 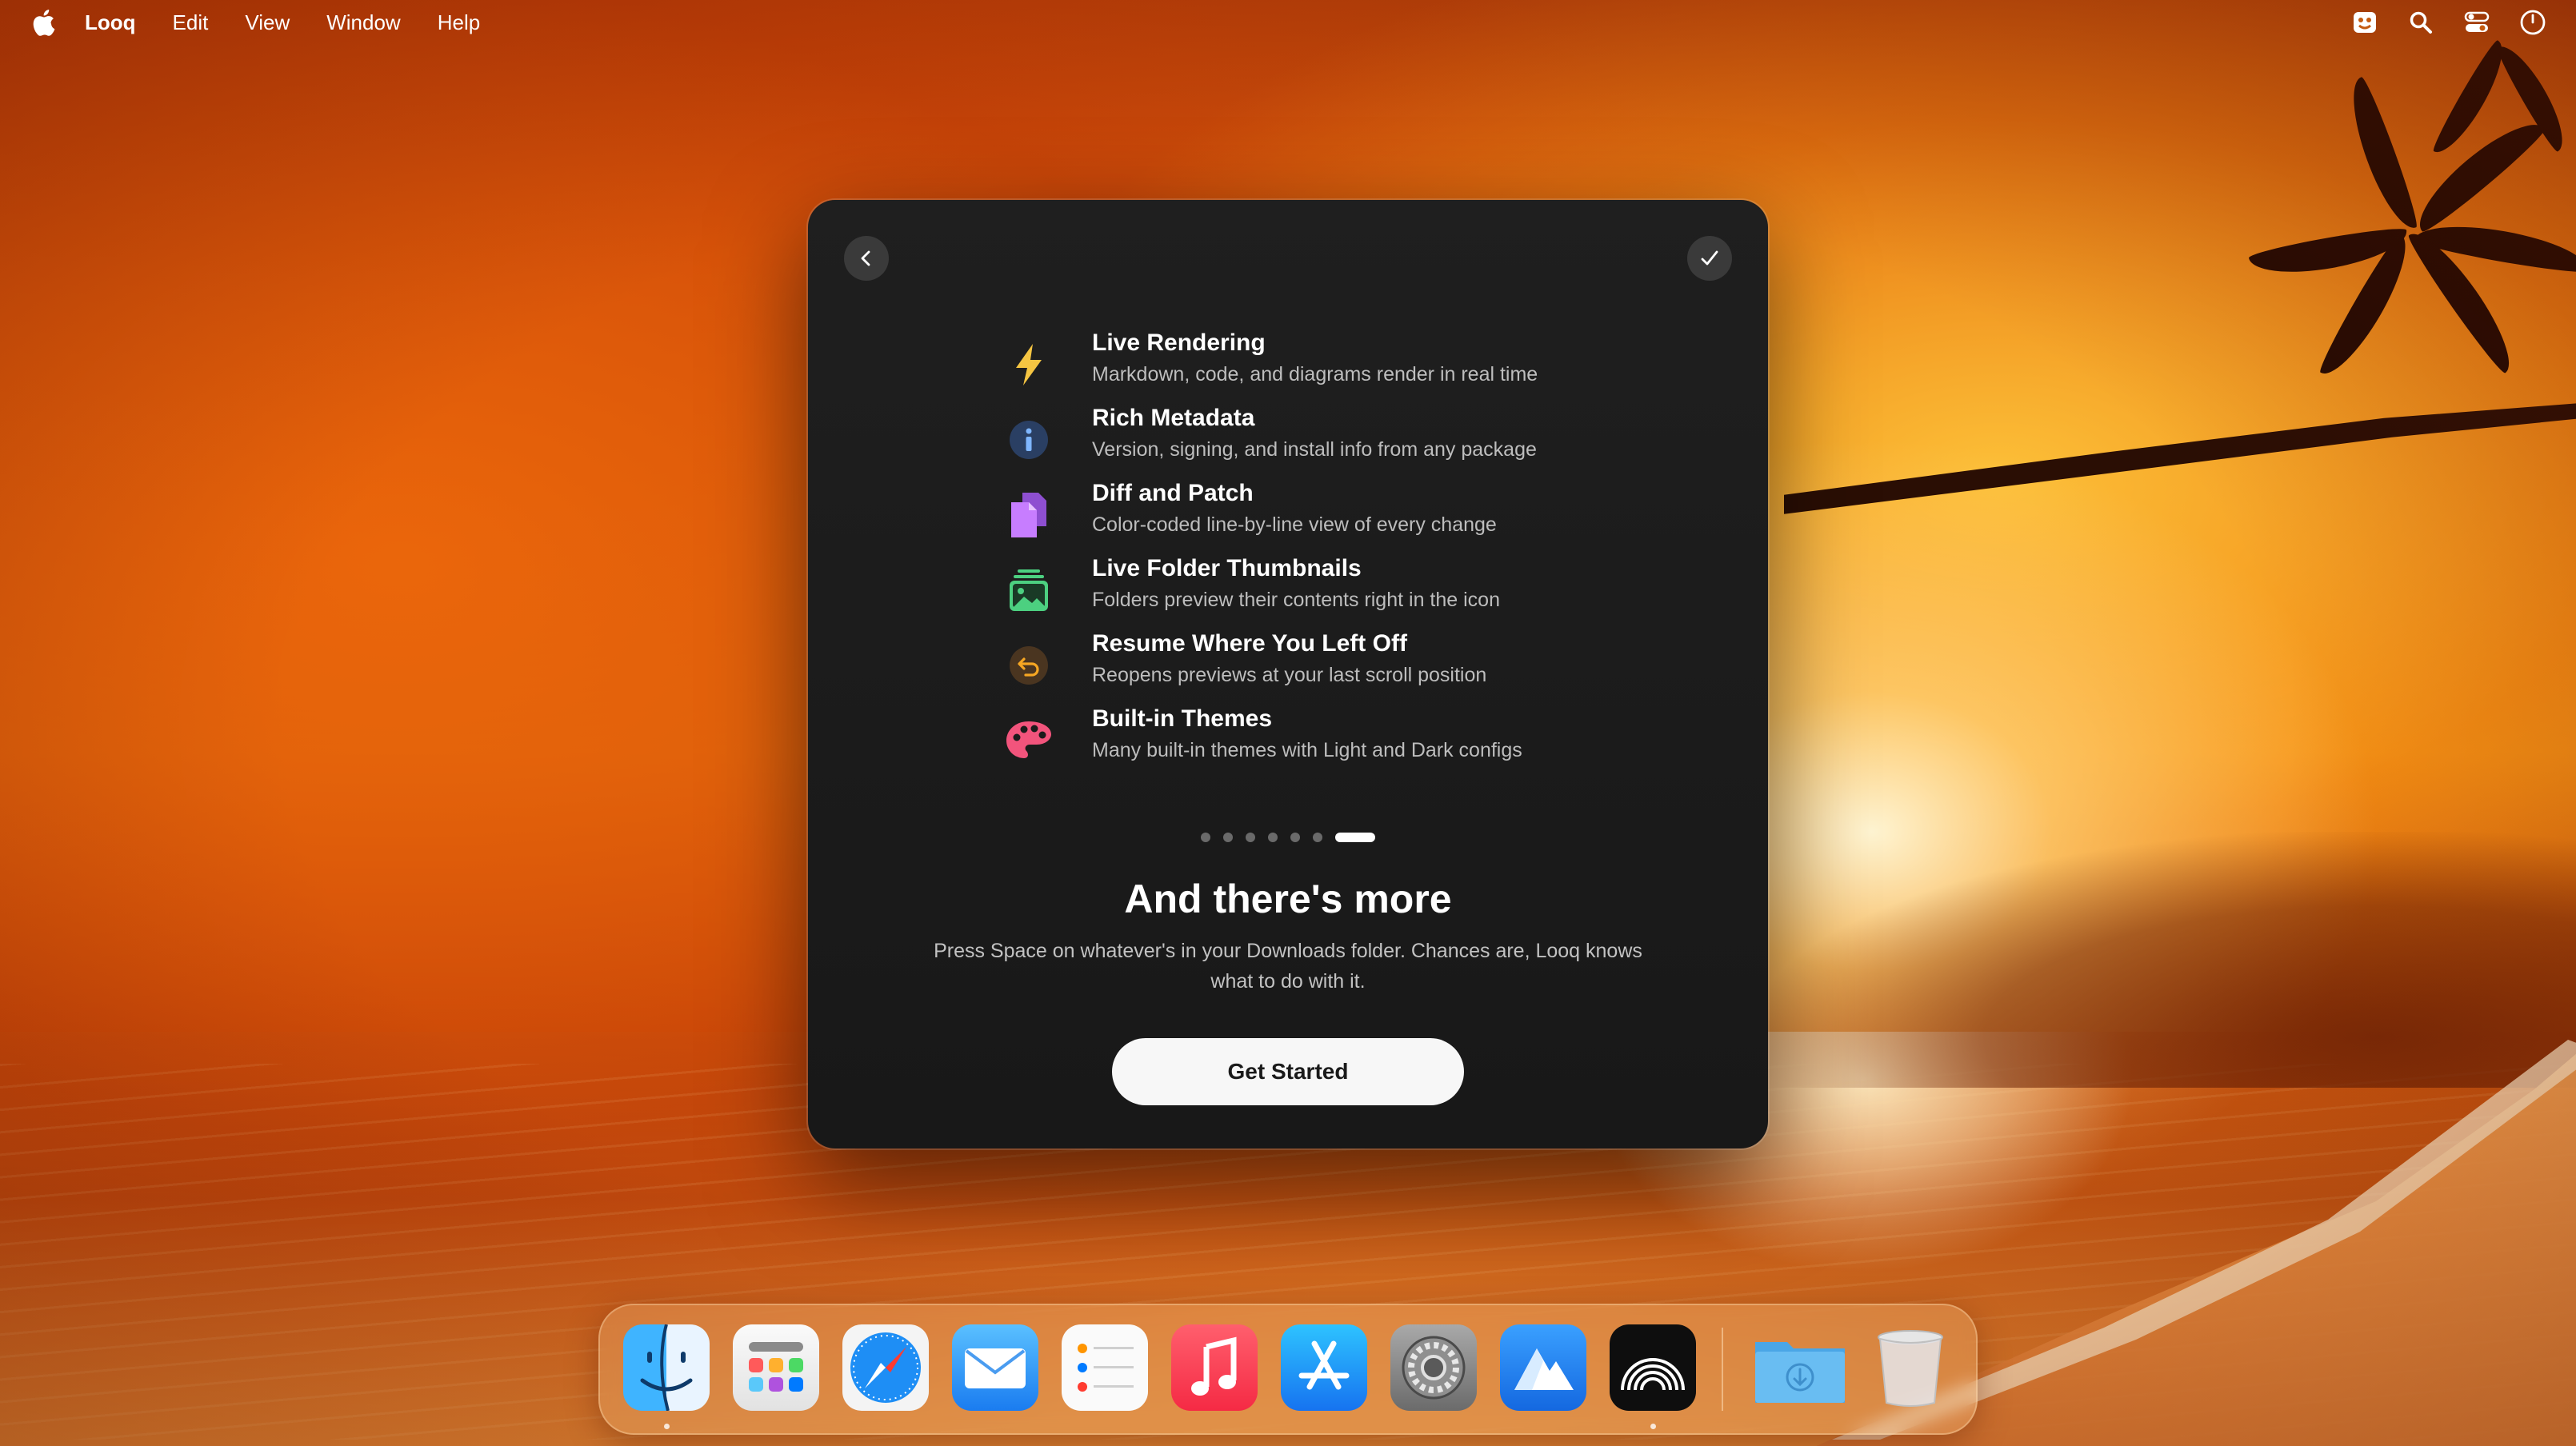 What do you see at coordinates (43, 22) in the screenshot?
I see `apple-logo-icon` at bounding box center [43, 22].